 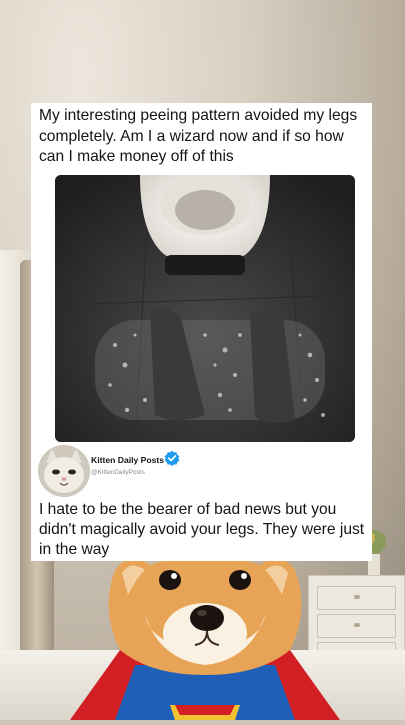 What do you see at coordinates (127, 460) in the screenshot?
I see `account-name: Kitten Daily Posts` at bounding box center [127, 460].